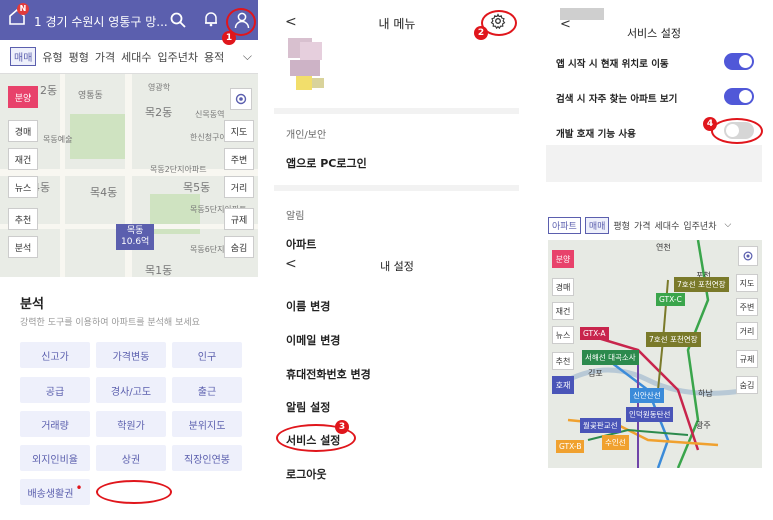 The width and height of the screenshot is (773, 520). Describe the element at coordinates (739, 96) in the screenshot. I see `toggle-frequent-apt` at that location.